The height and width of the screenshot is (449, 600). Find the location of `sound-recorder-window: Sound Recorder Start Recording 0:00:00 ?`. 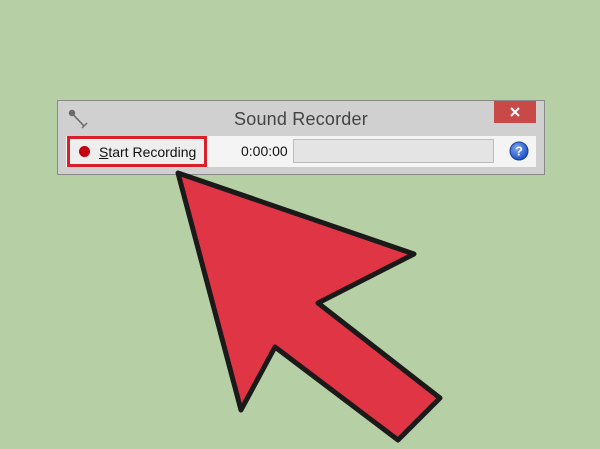

sound-recorder-window: Sound Recorder Start Recording 0:00:00 ? is located at coordinates (301, 137).